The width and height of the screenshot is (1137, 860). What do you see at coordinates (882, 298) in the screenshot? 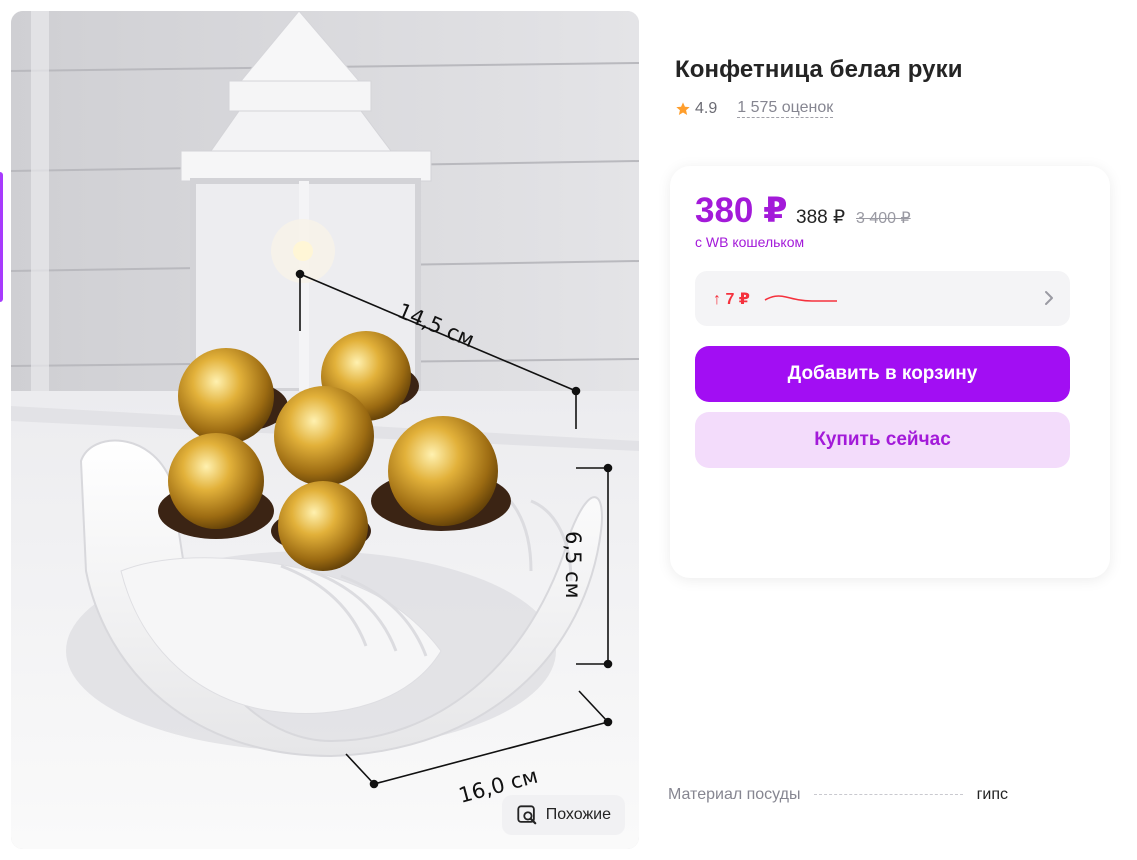
I see `price-history-row: ↑ 7 ₽` at bounding box center [882, 298].